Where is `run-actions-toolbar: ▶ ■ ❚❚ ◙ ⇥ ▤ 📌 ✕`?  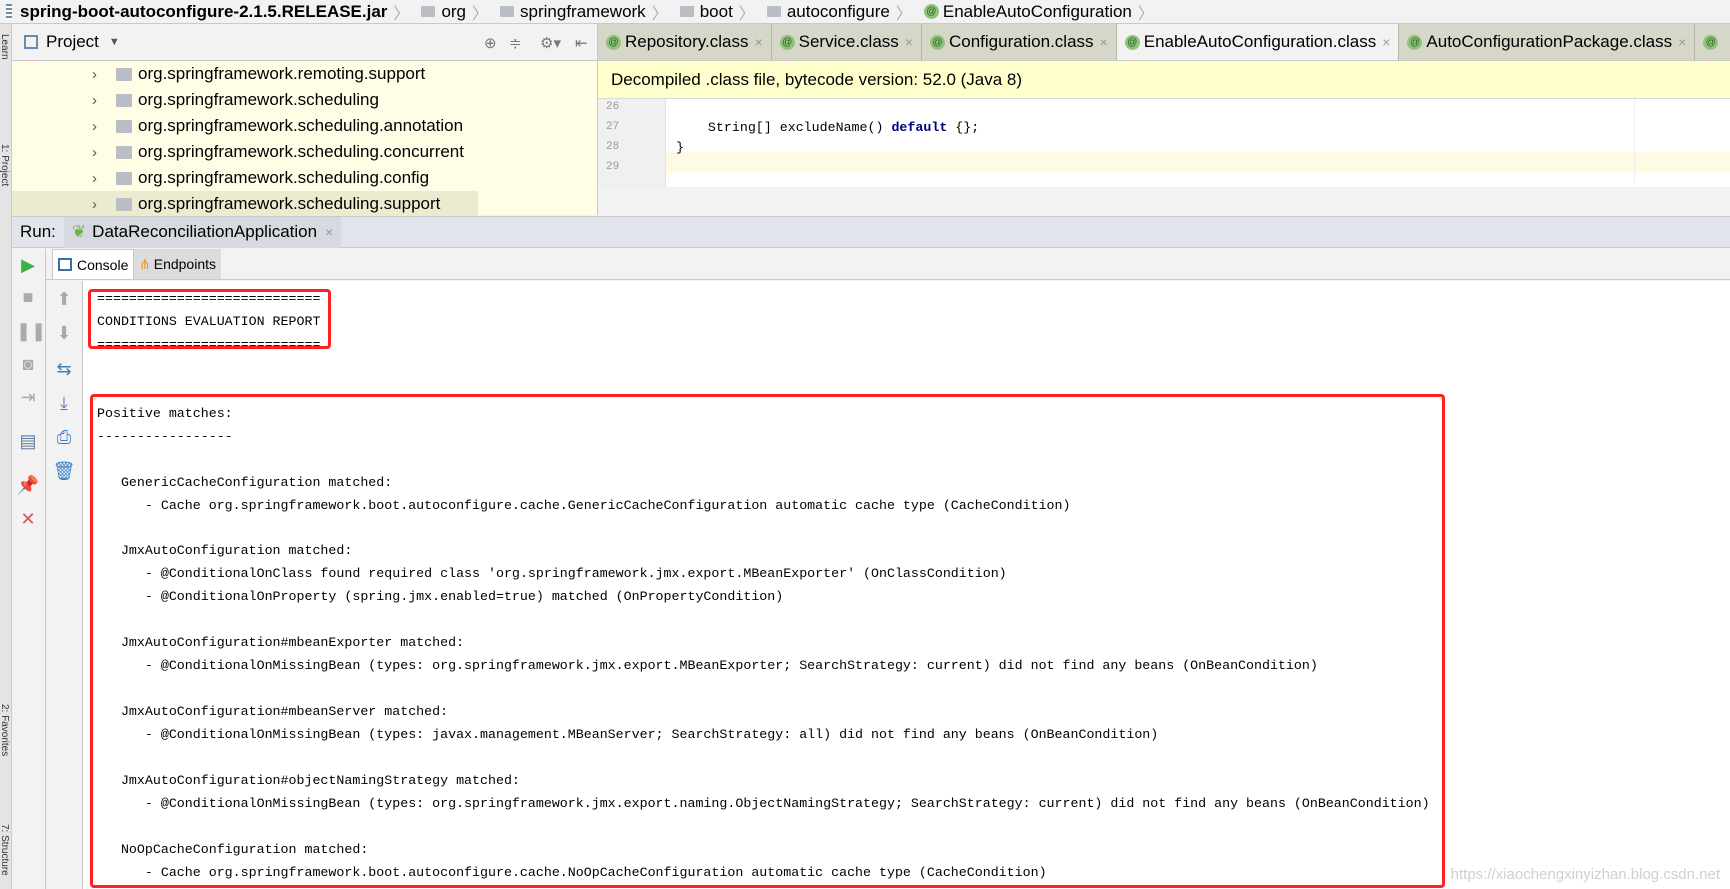 run-actions-toolbar: ▶ ■ ❚❚ ◙ ⇥ ▤ 📌 ✕ is located at coordinates (29, 569).